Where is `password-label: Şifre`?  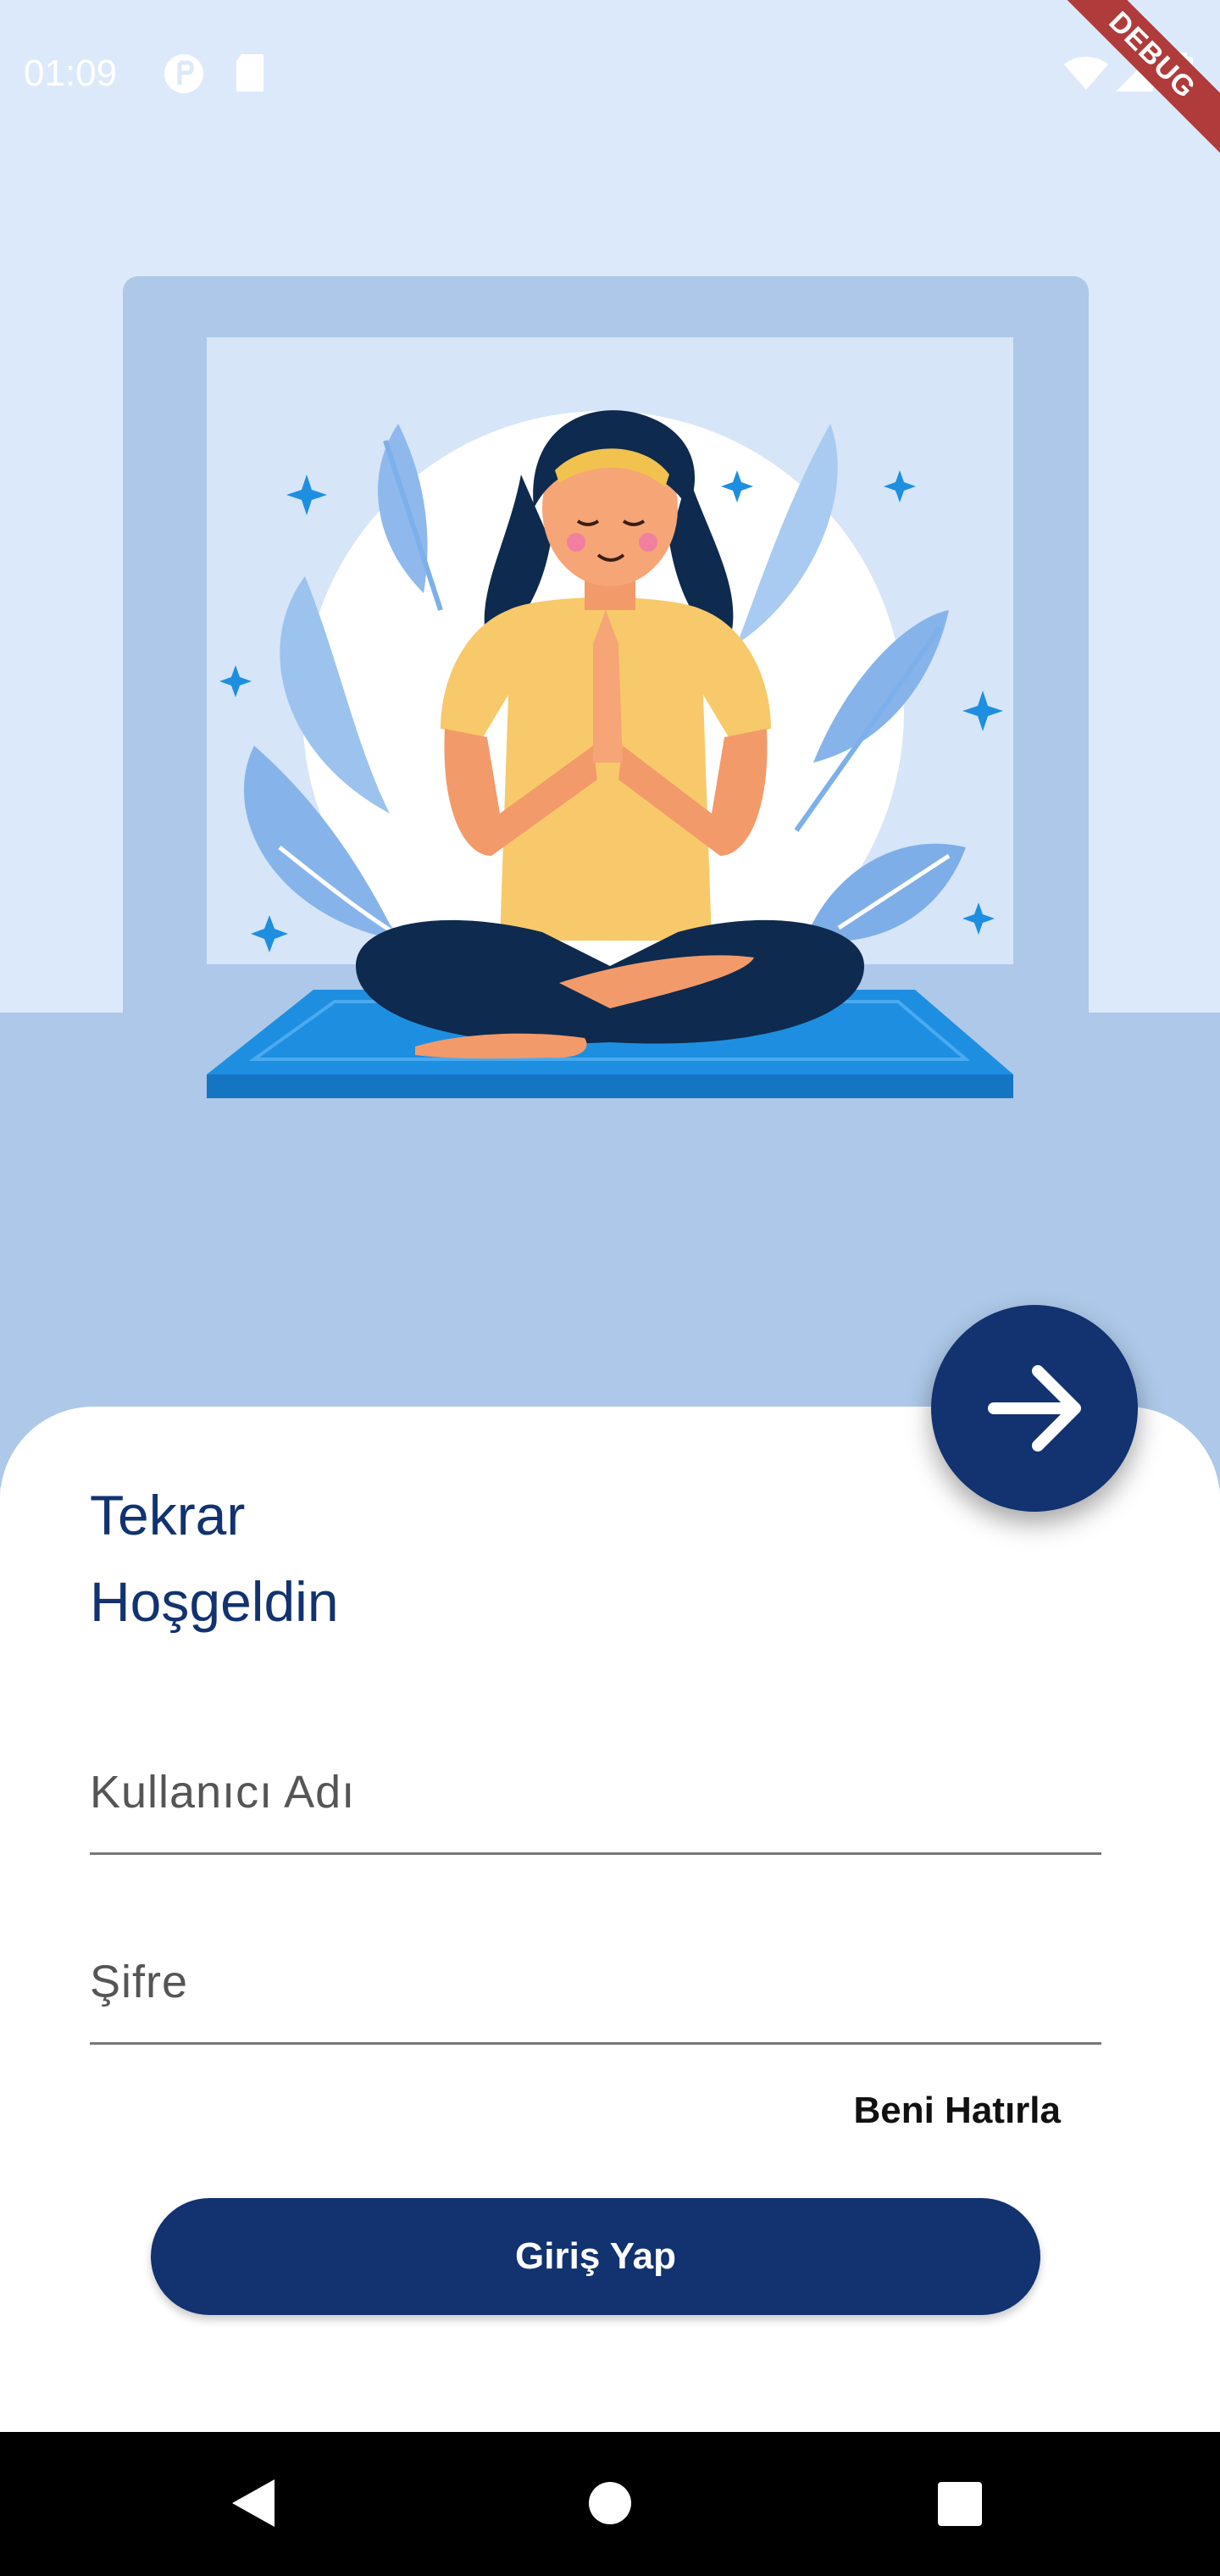
password-label: Şifre is located at coordinates (139, 1982).